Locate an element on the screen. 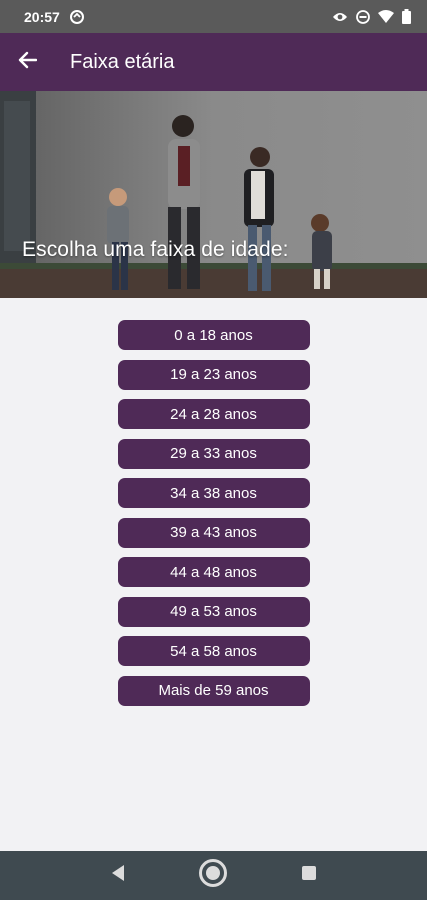 The image size is (427, 900). age-range-button: 29 a 33 anos is located at coordinates (213, 453).